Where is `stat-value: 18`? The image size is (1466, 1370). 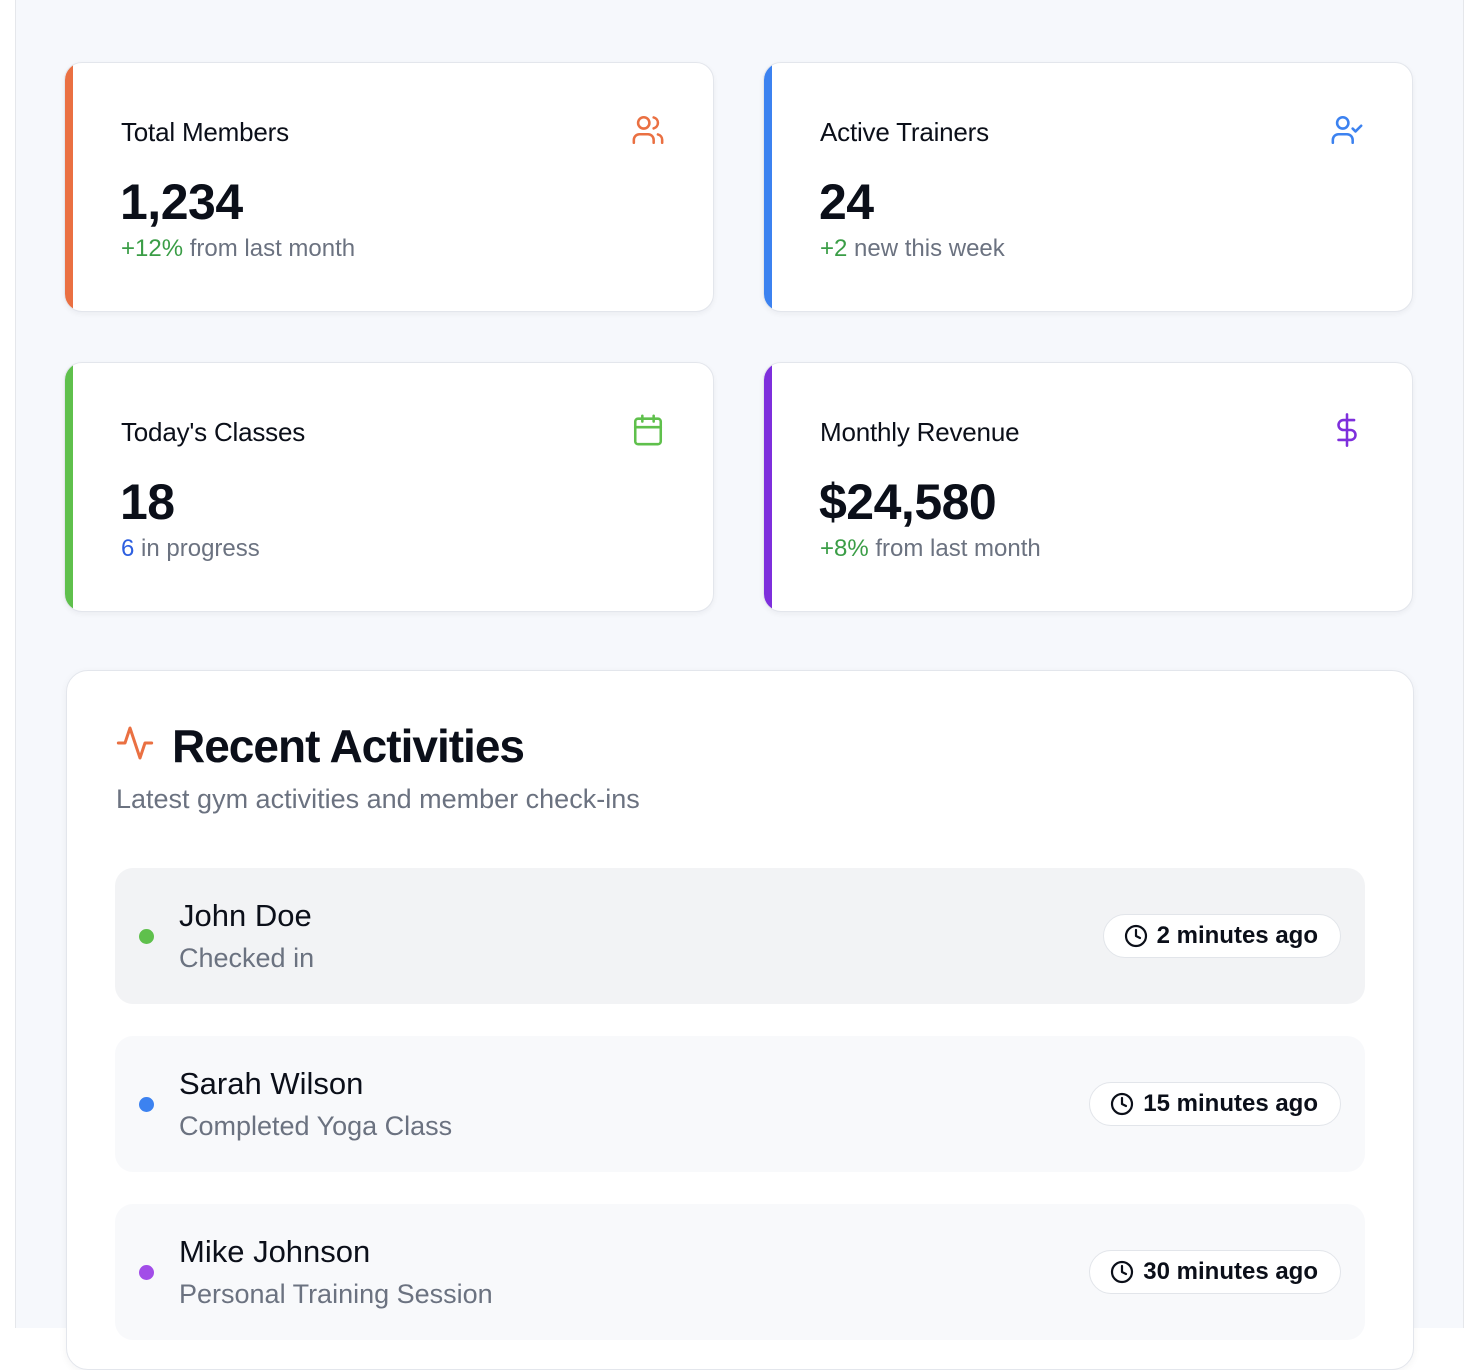 stat-value: 18 is located at coordinates (147, 502).